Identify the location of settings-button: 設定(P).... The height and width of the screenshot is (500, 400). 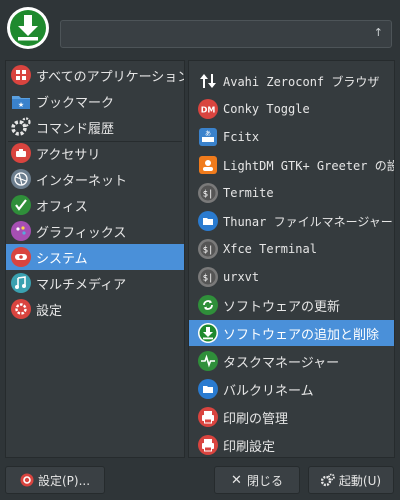
(55, 480).